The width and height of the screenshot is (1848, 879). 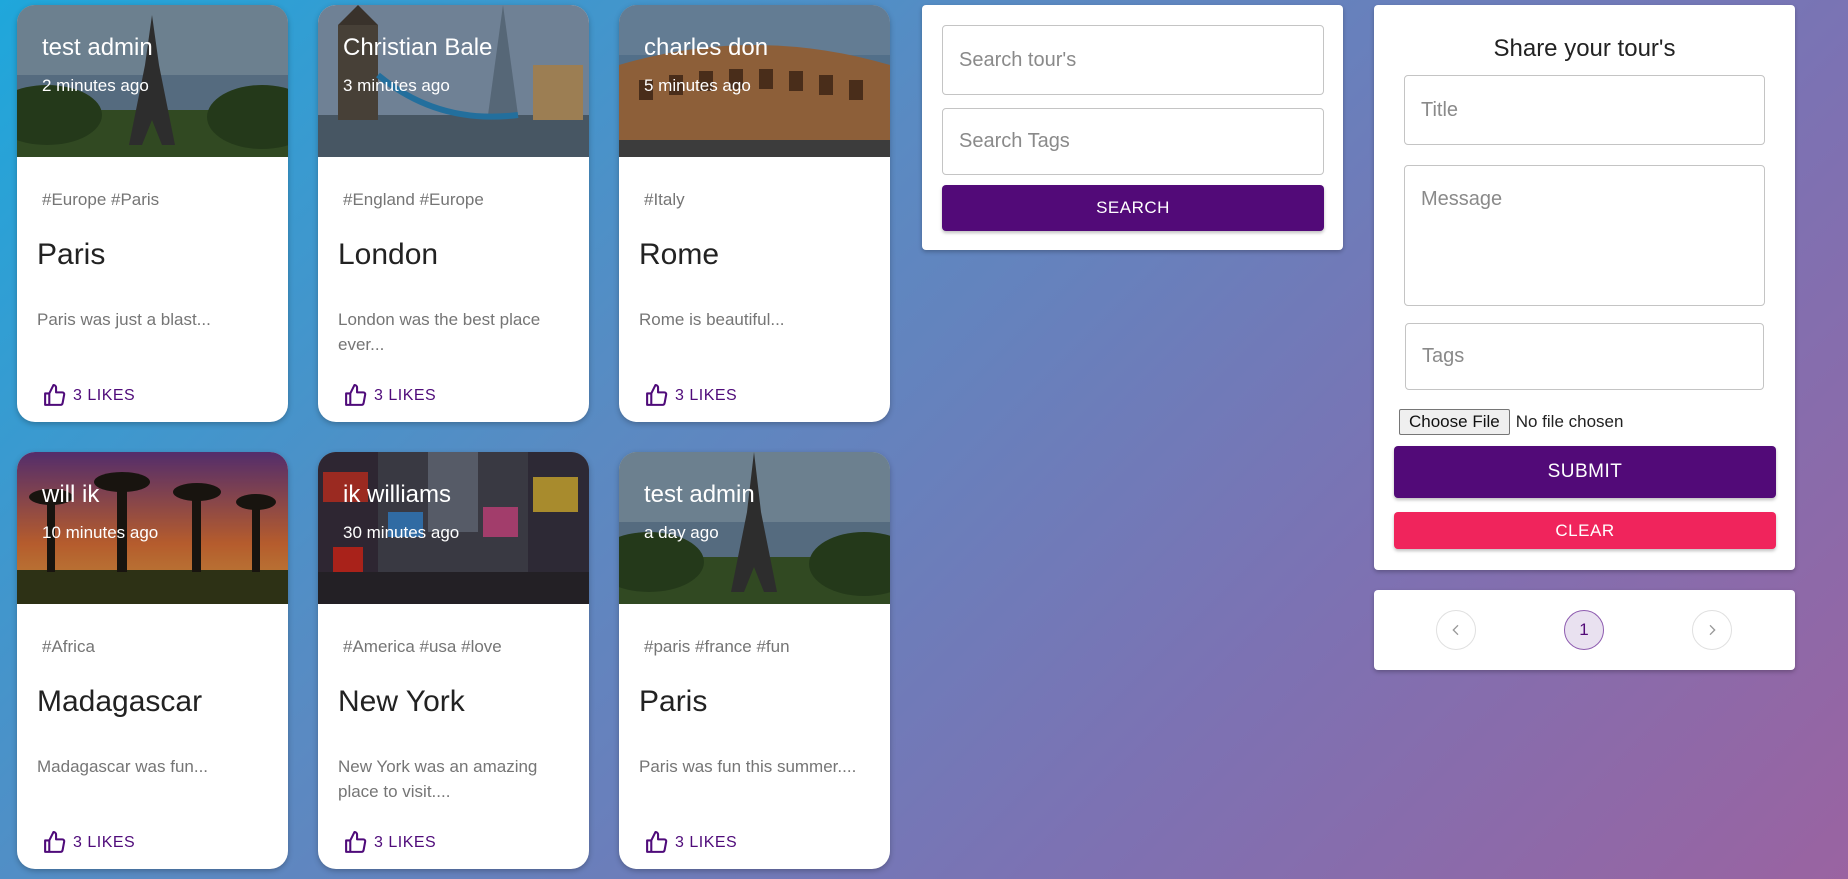 What do you see at coordinates (1585, 472) in the screenshot?
I see `submit-button: SUBMIT` at bounding box center [1585, 472].